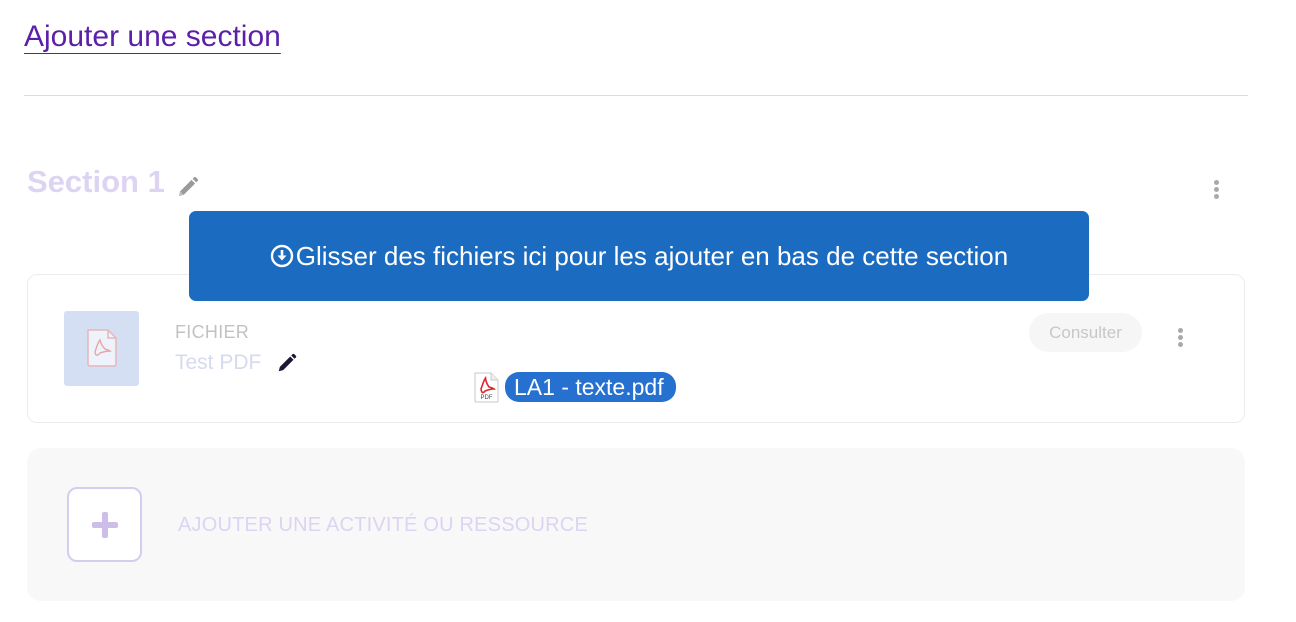 Image resolution: width=1296 pixels, height=622 pixels. What do you see at coordinates (1217, 190) in the screenshot?
I see `section-menu-icon` at bounding box center [1217, 190].